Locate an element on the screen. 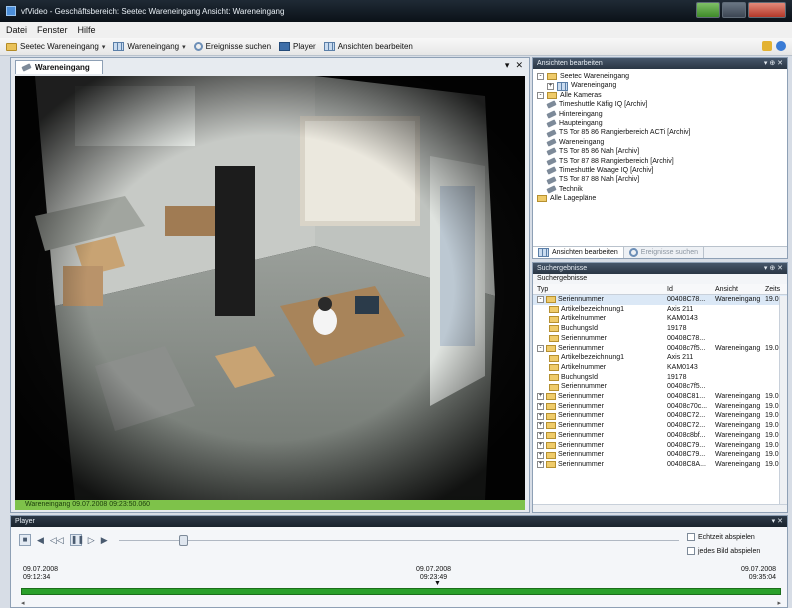 This screenshot has width=792, height=608. tree-item: Technik is located at coordinates (662, 189).